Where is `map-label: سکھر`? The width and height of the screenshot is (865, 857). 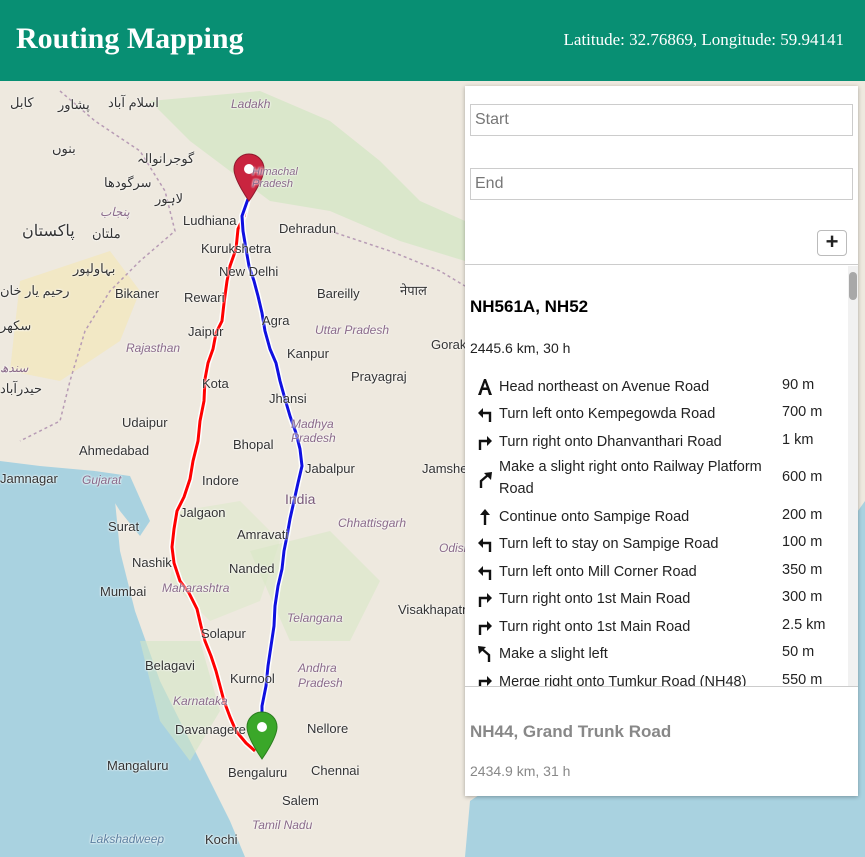
map-label: سکھر is located at coordinates (16, 325).